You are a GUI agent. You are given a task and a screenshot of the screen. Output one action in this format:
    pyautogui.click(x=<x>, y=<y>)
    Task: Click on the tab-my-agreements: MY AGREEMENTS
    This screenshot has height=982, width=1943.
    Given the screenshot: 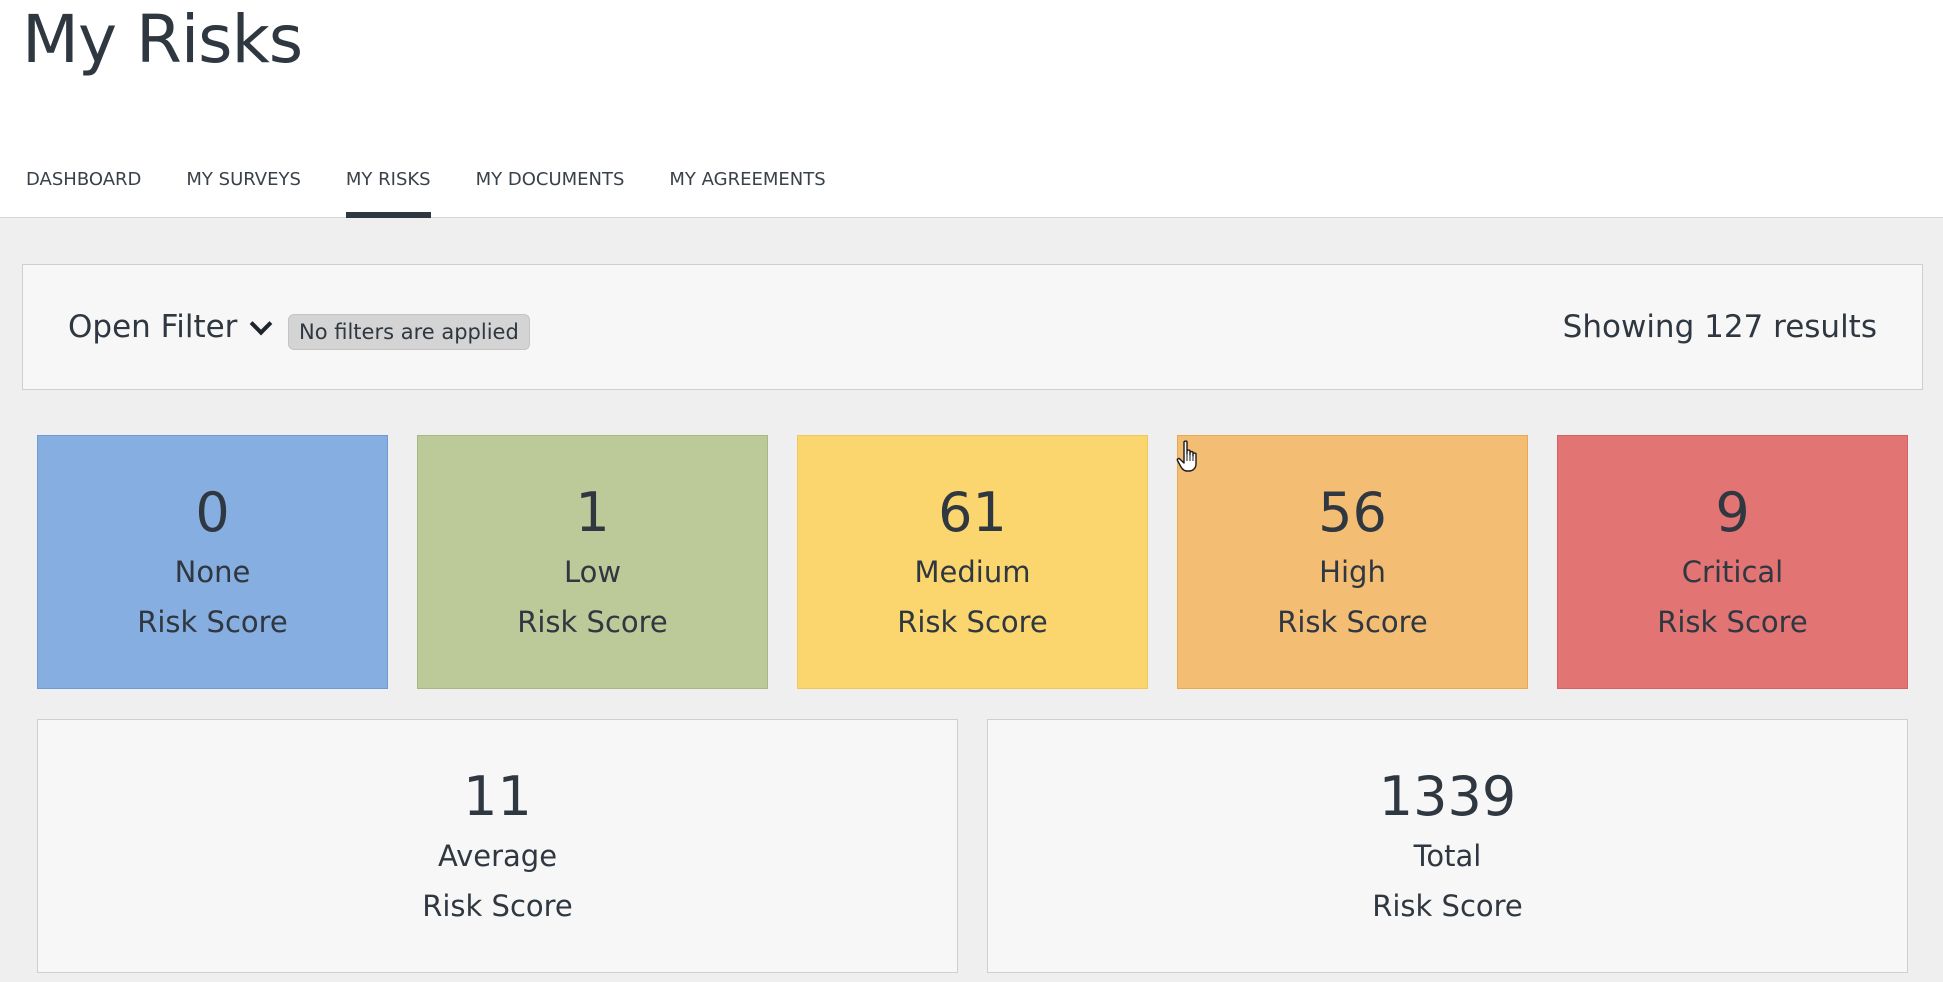 What is the action you would take?
    pyautogui.click(x=747, y=192)
    